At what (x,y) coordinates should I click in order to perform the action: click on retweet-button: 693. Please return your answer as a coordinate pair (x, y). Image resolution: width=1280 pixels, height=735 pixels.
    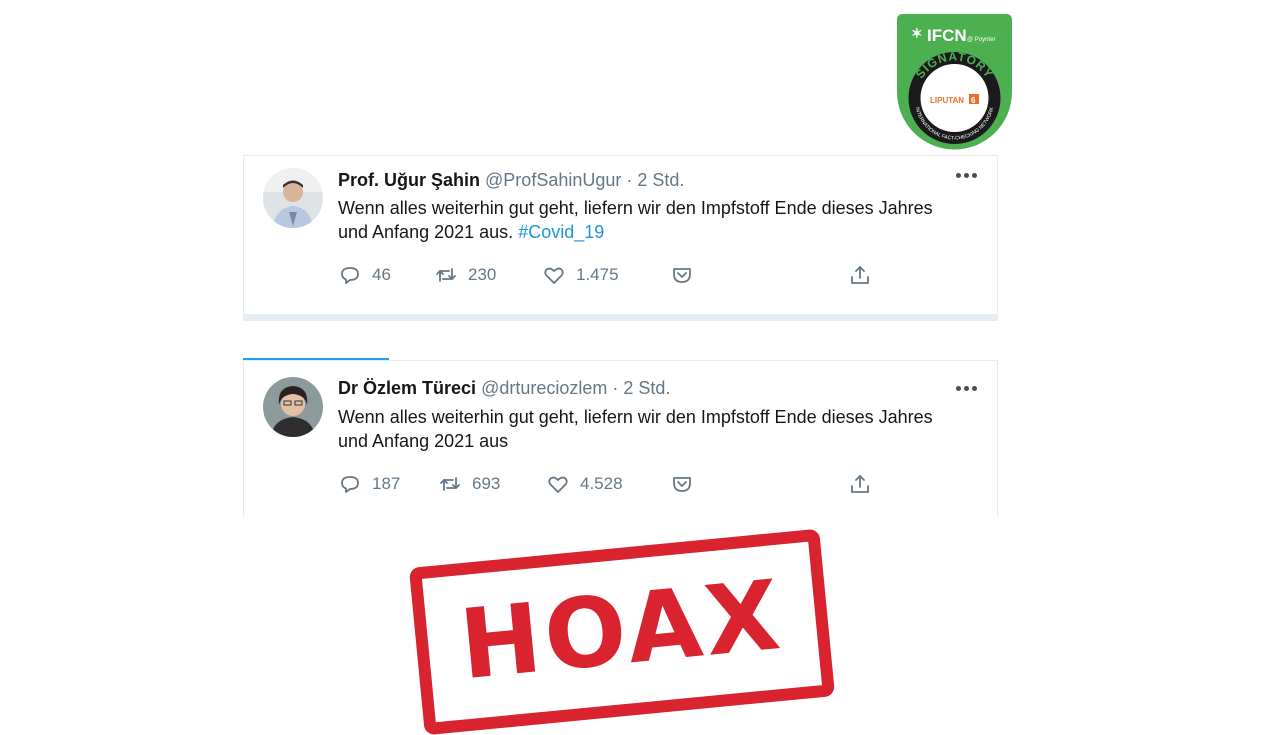
    Looking at the image, I should click on (469, 484).